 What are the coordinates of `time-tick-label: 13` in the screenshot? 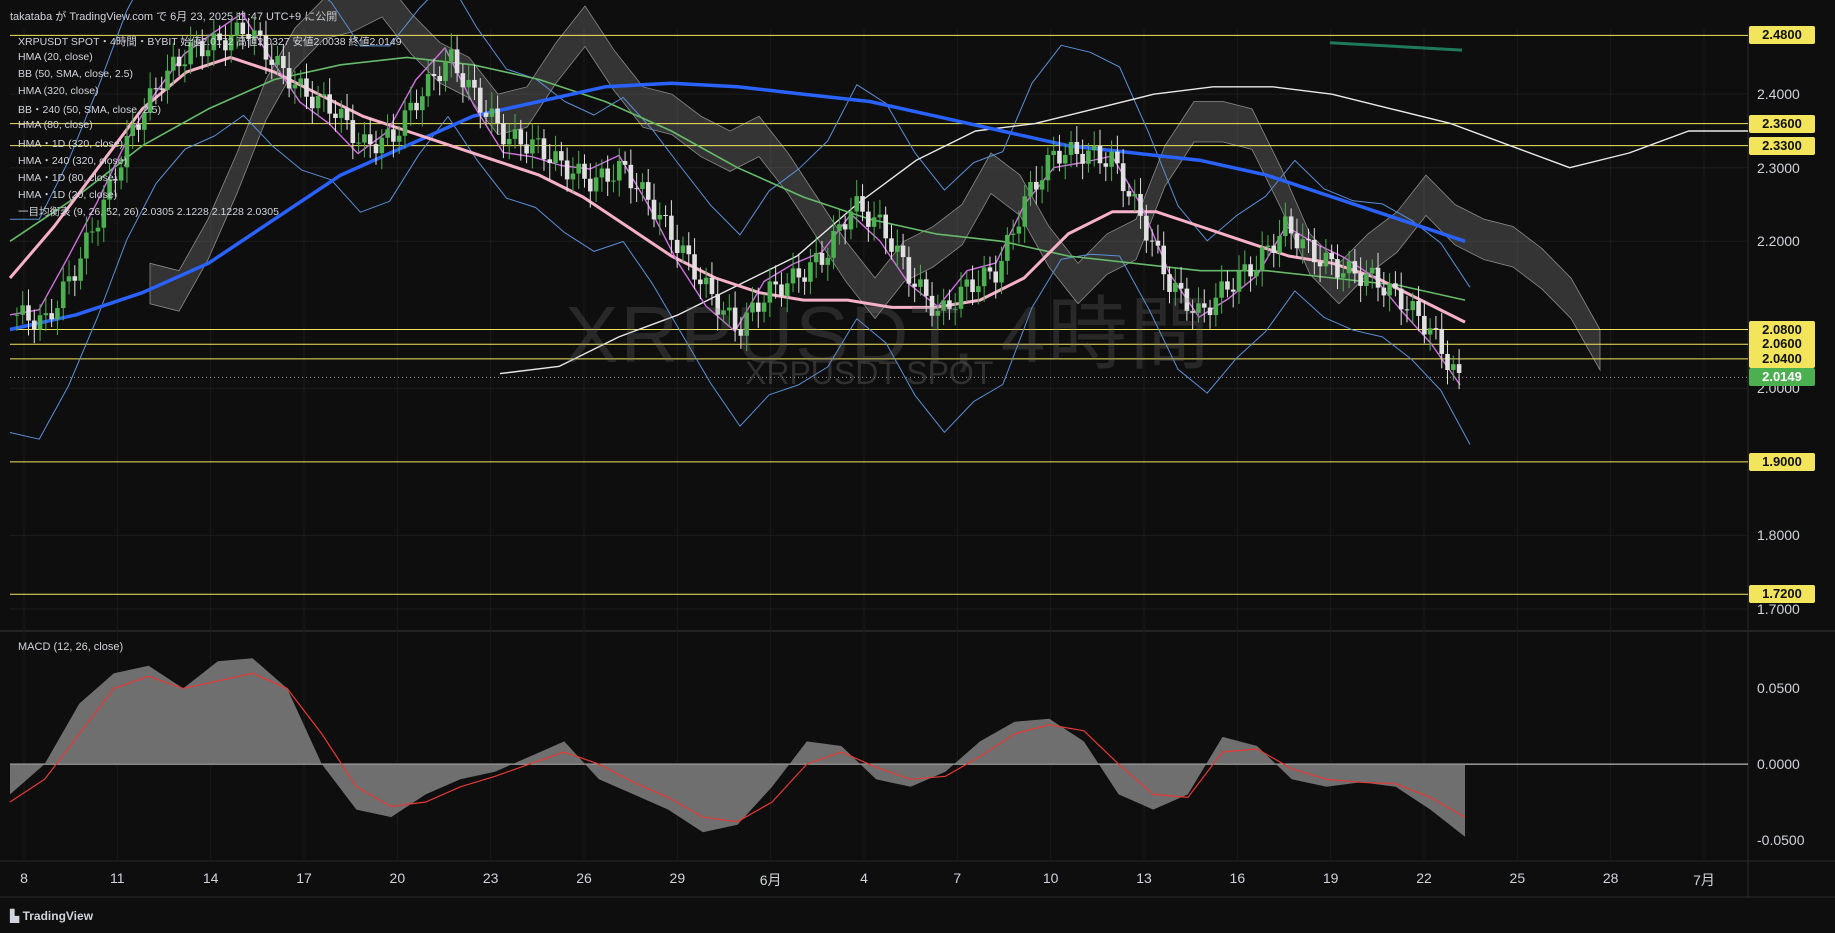 It's located at (1144, 878).